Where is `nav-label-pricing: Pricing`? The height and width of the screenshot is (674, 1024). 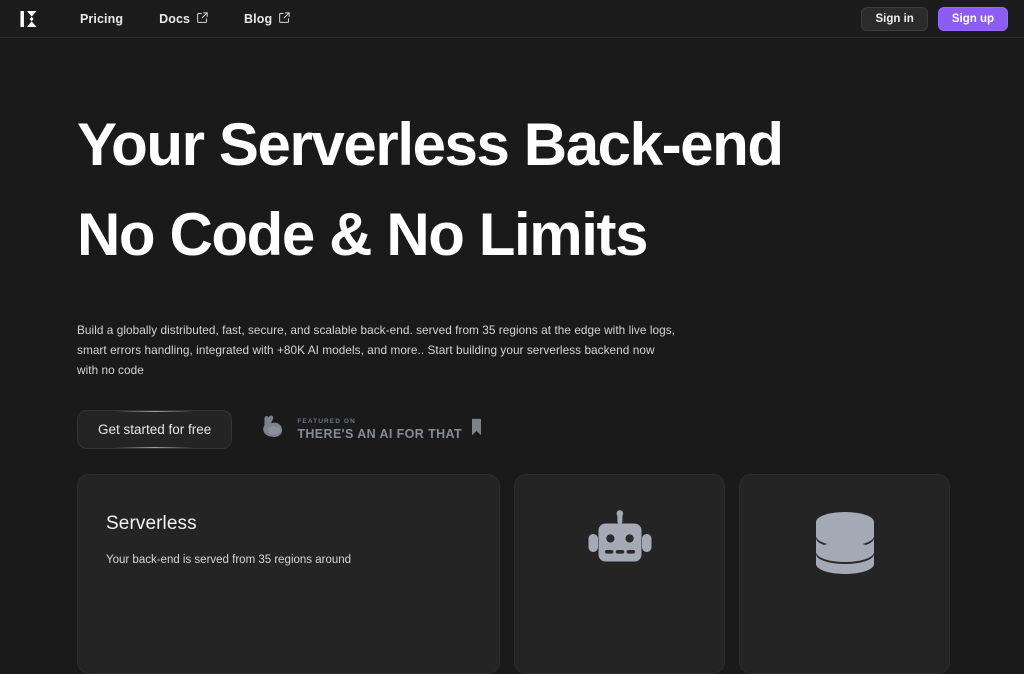
nav-label-pricing: Pricing is located at coordinates (102, 18).